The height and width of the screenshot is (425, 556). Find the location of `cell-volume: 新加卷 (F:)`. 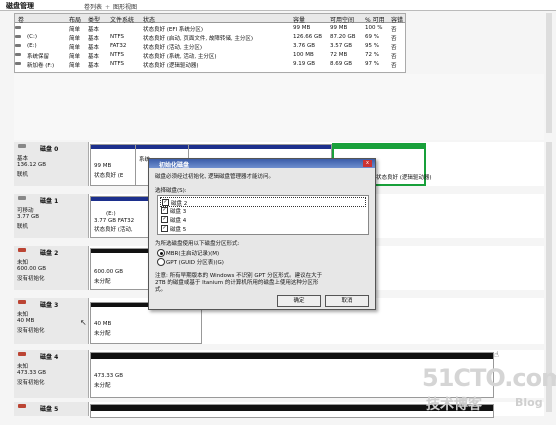

cell-volume: 新加卷 (F:) is located at coordinates (41, 66).